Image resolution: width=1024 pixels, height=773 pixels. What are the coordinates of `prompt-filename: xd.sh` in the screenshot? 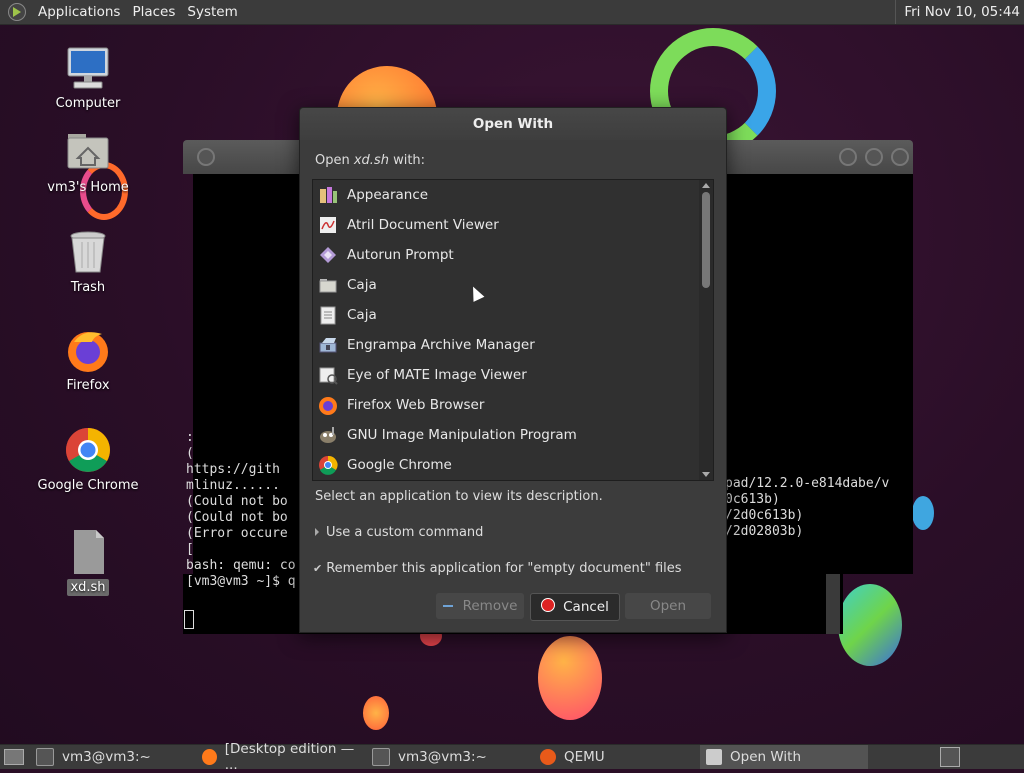 It's located at (371, 160).